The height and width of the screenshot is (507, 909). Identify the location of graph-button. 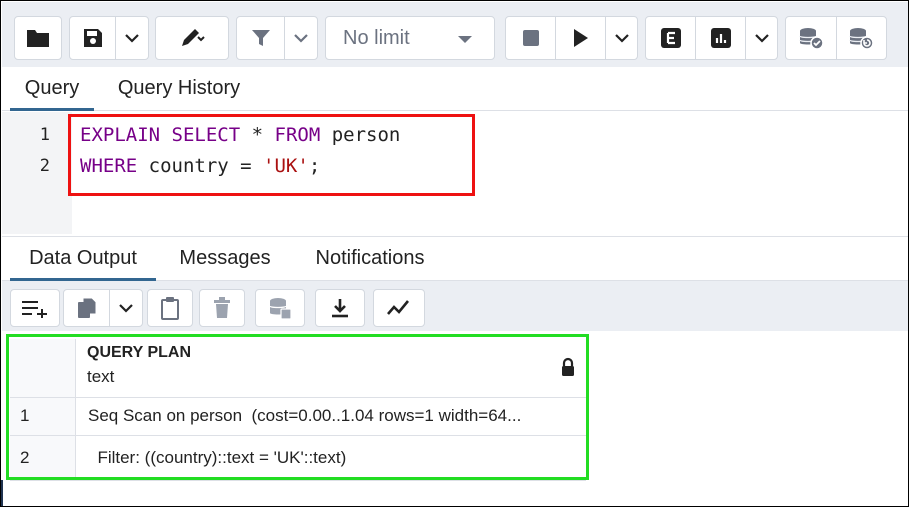
(399, 308).